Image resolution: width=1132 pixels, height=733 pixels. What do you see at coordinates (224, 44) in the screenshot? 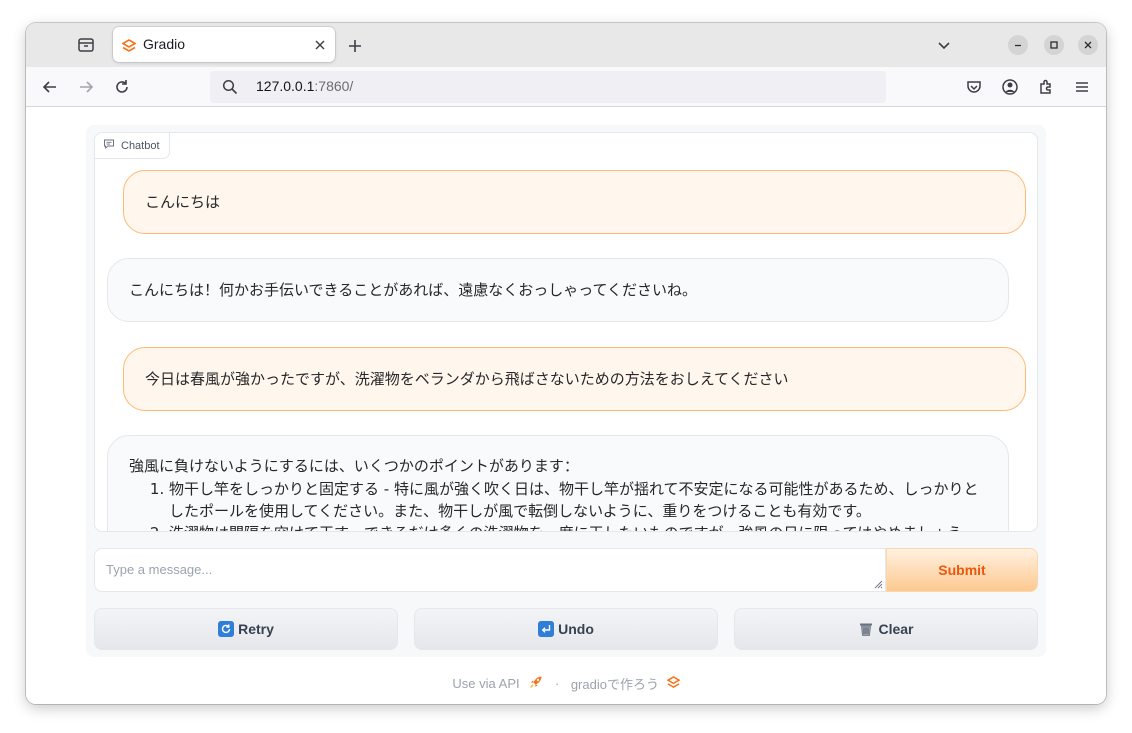
I see `tab-gradio: Gradio` at bounding box center [224, 44].